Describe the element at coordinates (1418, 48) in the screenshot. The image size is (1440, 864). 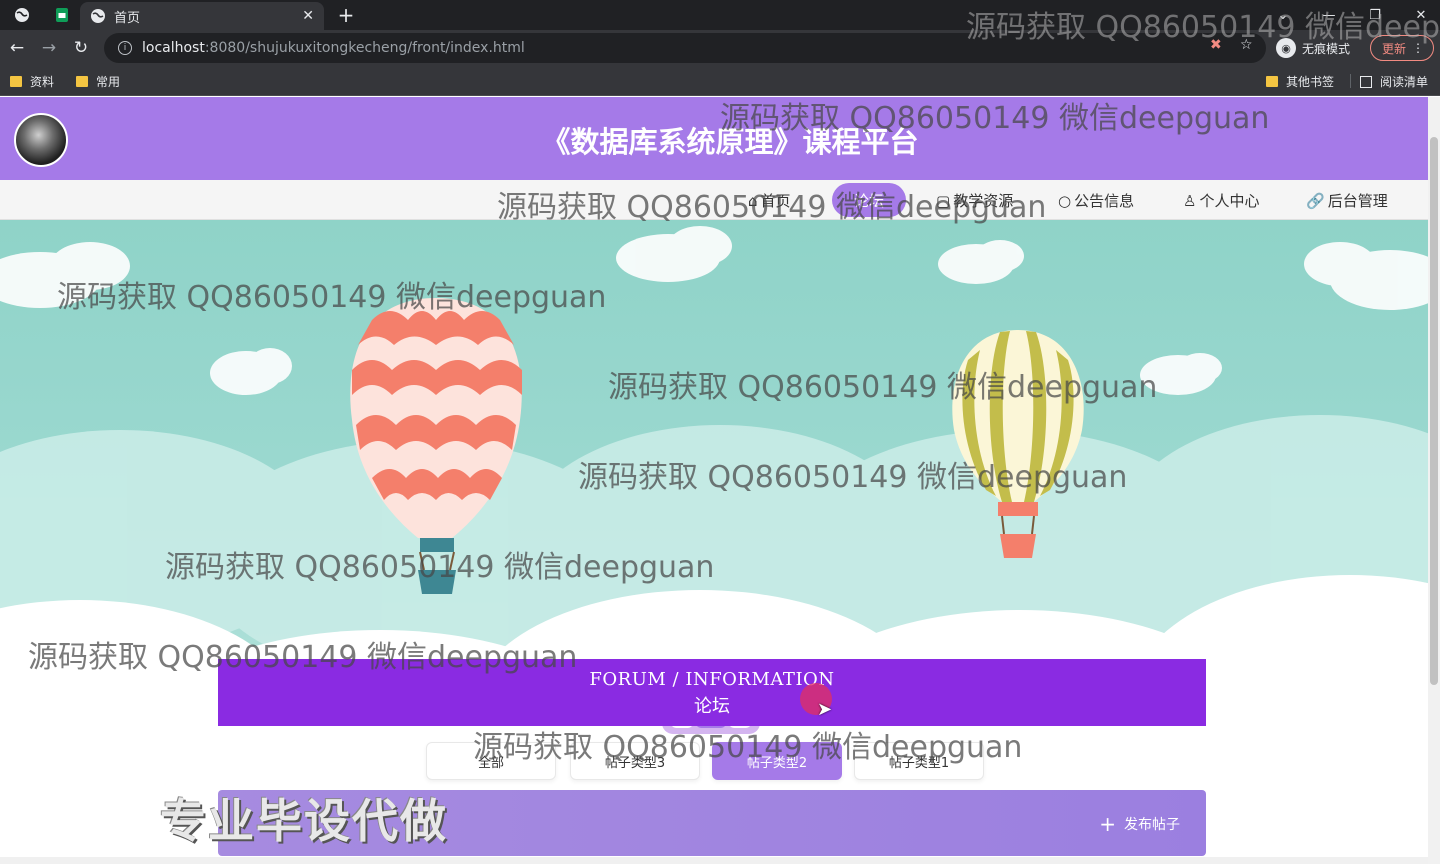
I see `menu-dots-icon: ⋮` at that location.